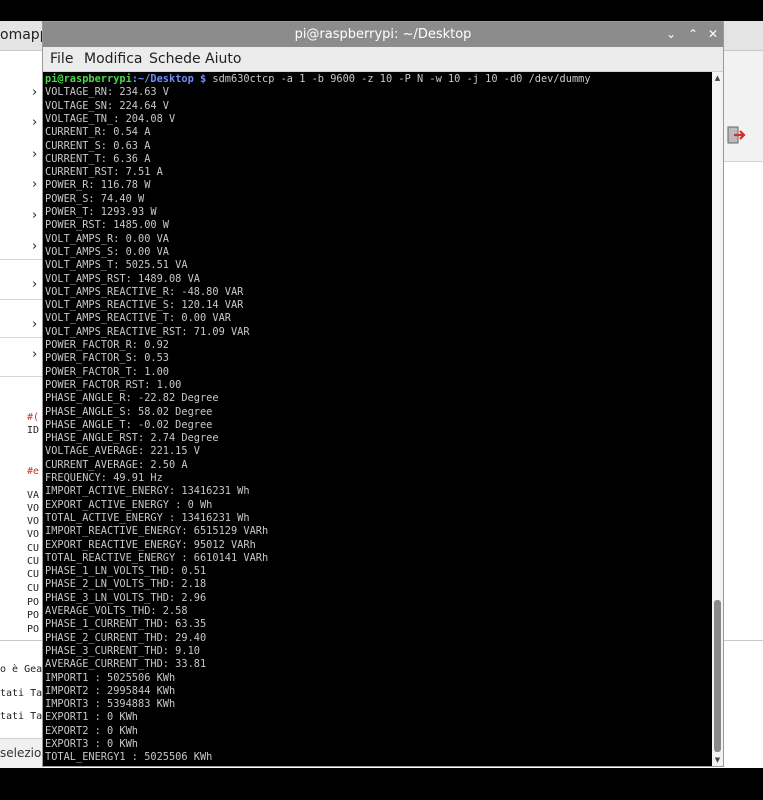  Describe the element at coordinates (110, 118) in the screenshot. I see `terminal-output-line: VOLTAGE_TN_: 204.08 V` at that location.